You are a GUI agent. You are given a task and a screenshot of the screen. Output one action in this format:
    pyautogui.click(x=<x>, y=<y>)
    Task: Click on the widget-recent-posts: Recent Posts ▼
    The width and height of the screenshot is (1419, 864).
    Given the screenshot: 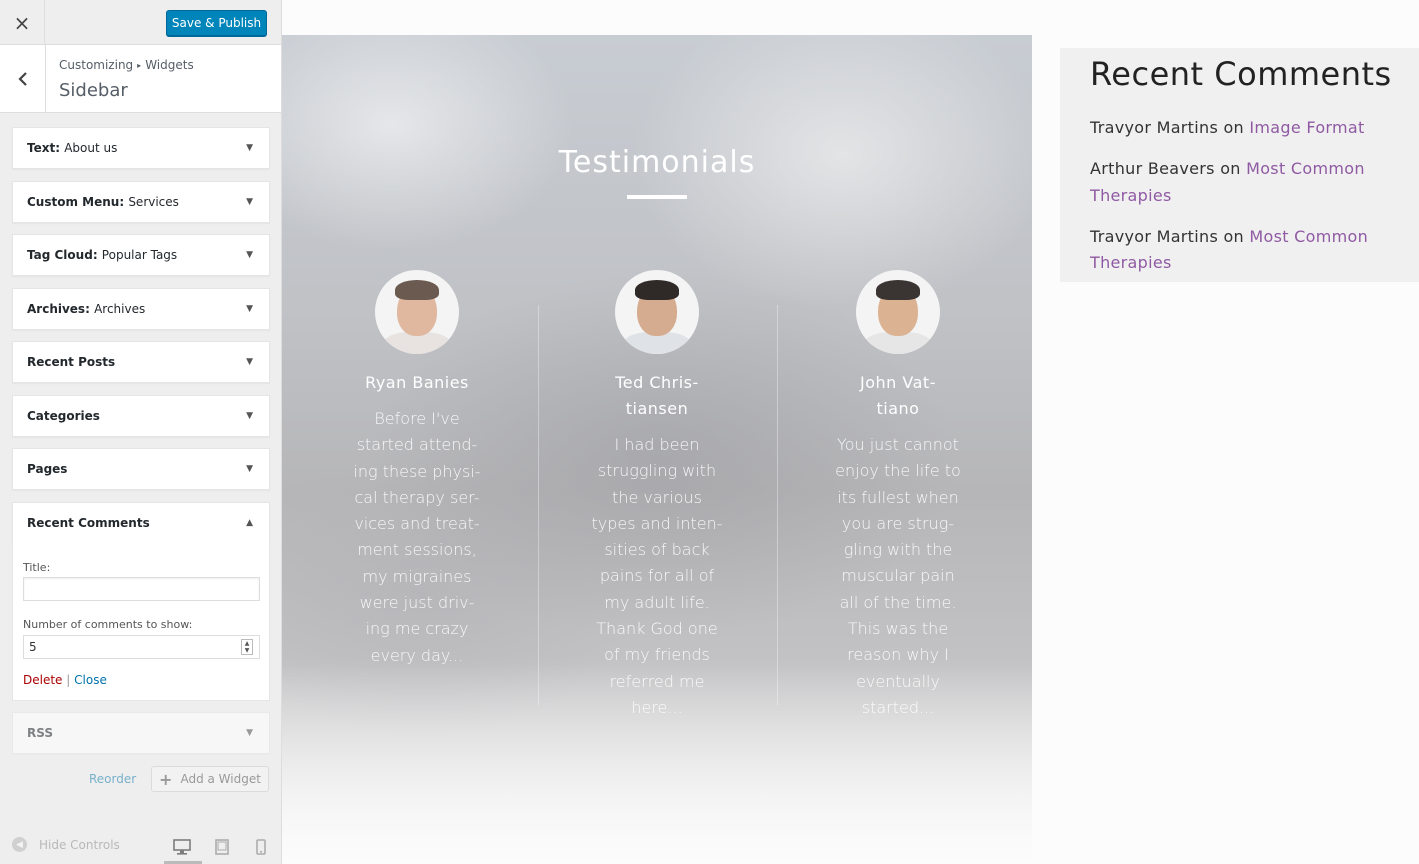 What is the action you would take?
    pyautogui.click(x=141, y=362)
    